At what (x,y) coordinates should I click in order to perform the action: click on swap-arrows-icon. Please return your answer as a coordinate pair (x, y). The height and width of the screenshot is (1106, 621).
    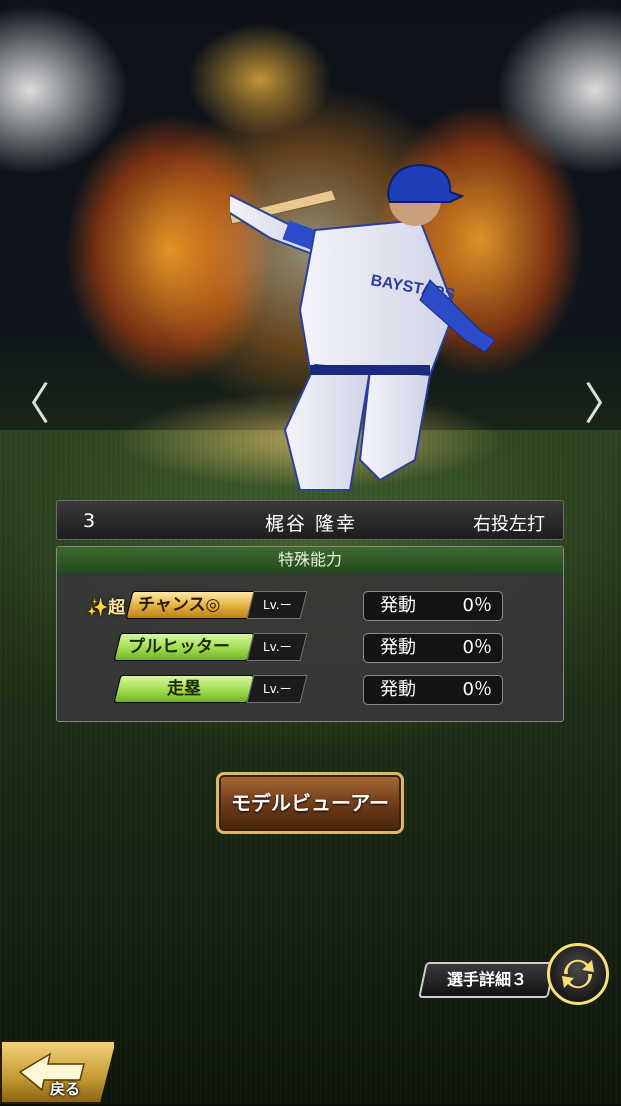
    Looking at the image, I should click on (578, 974).